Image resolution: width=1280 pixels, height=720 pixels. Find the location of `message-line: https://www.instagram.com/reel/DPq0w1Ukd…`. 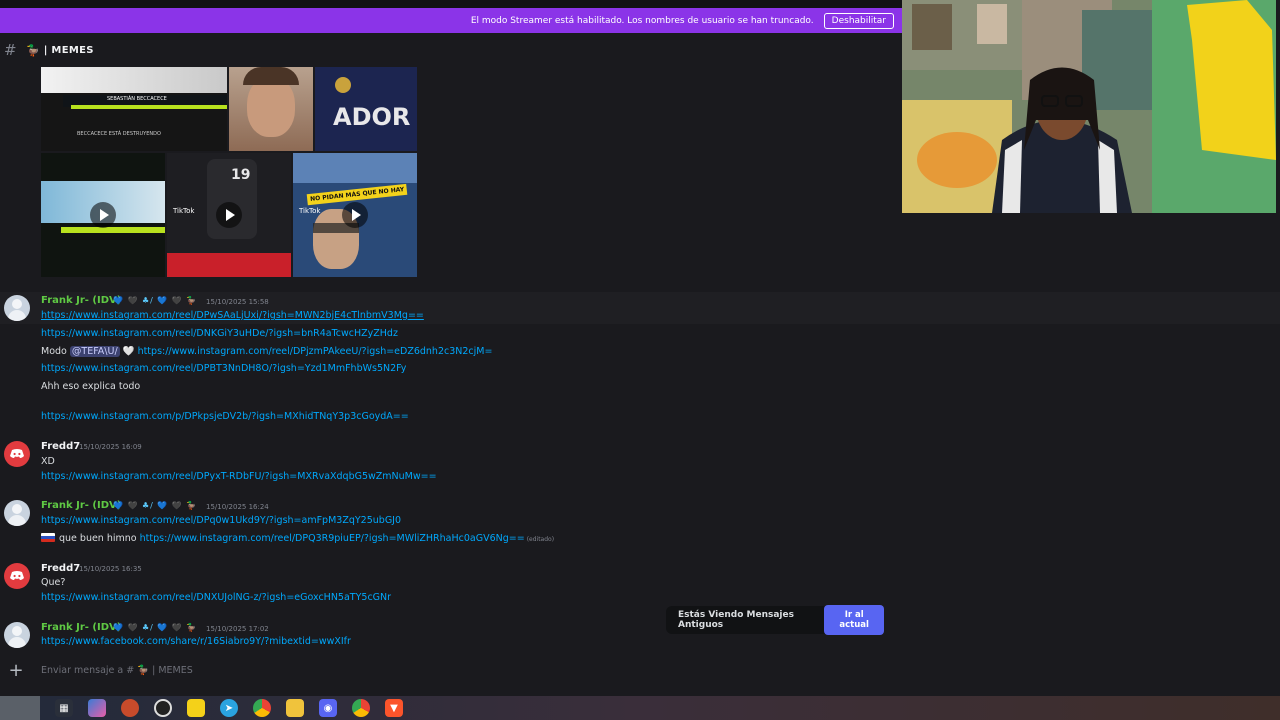

message-line: https://www.instagram.com/reel/DPq0w1Ukd… is located at coordinates (221, 520).